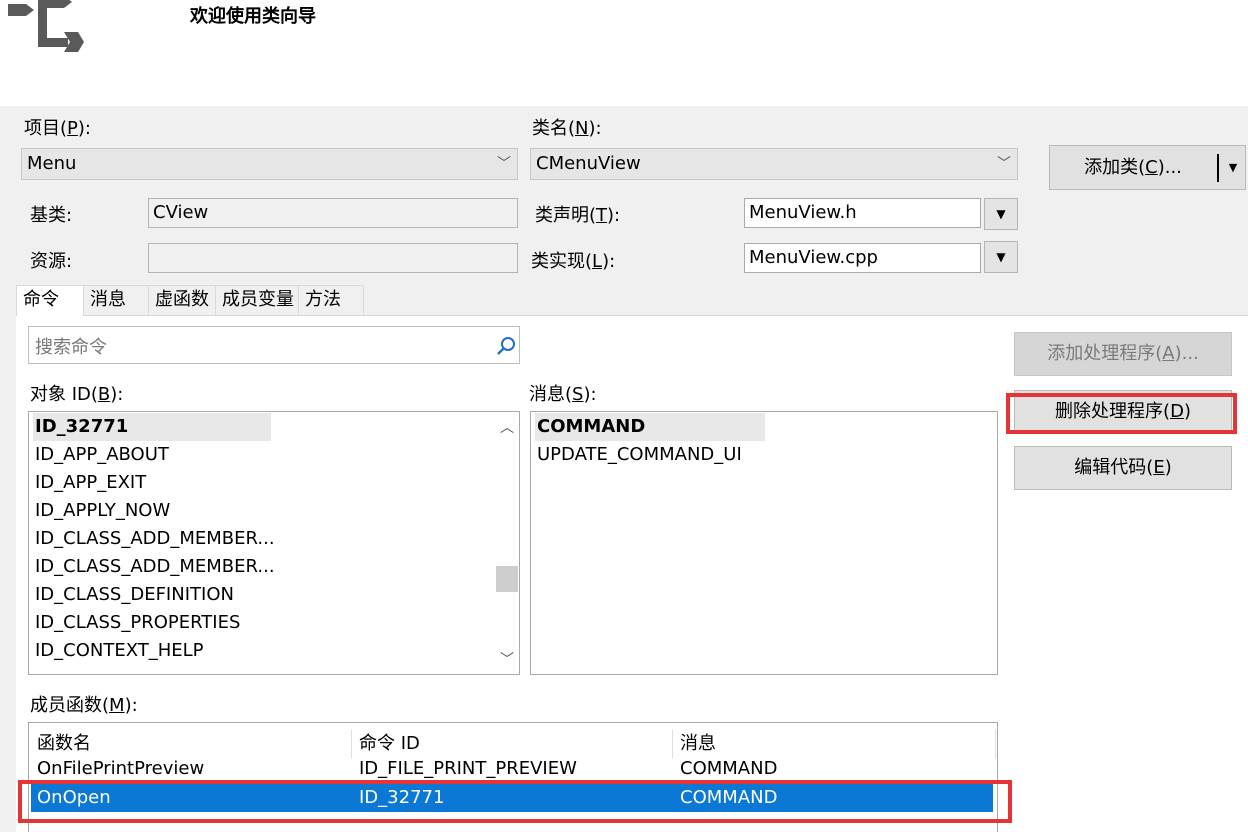 The image size is (1248, 832). What do you see at coordinates (121, 768) in the screenshot?
I see `cell-function-name: OnFilePrintPreview` at bounding box center [121, 768].